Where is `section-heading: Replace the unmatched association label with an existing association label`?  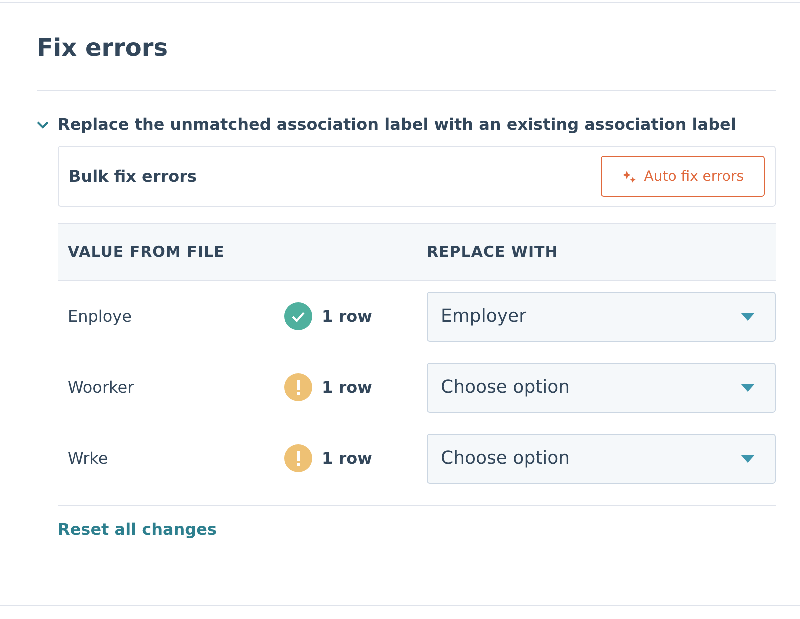
section-heading: Replace the unmatched association label with an existing association label is located at coordinates (397, 124).